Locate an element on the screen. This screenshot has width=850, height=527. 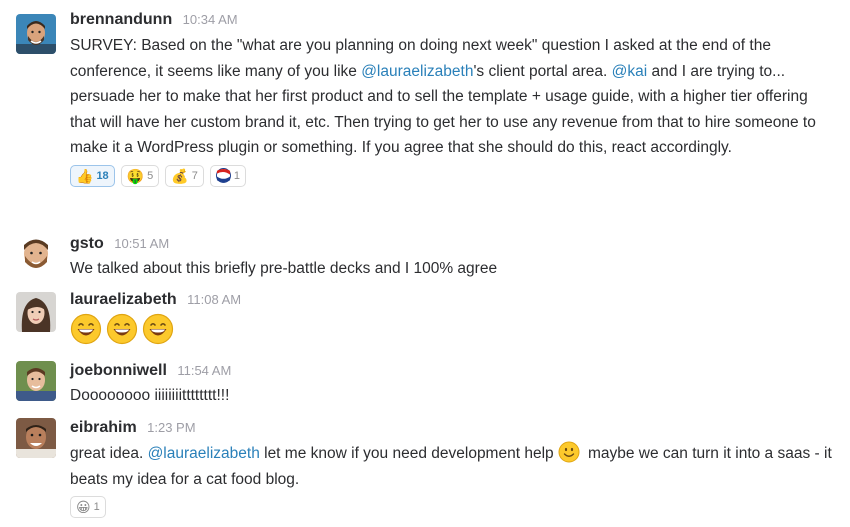
author-name: brennandunn is located at coordinates (121, 19).